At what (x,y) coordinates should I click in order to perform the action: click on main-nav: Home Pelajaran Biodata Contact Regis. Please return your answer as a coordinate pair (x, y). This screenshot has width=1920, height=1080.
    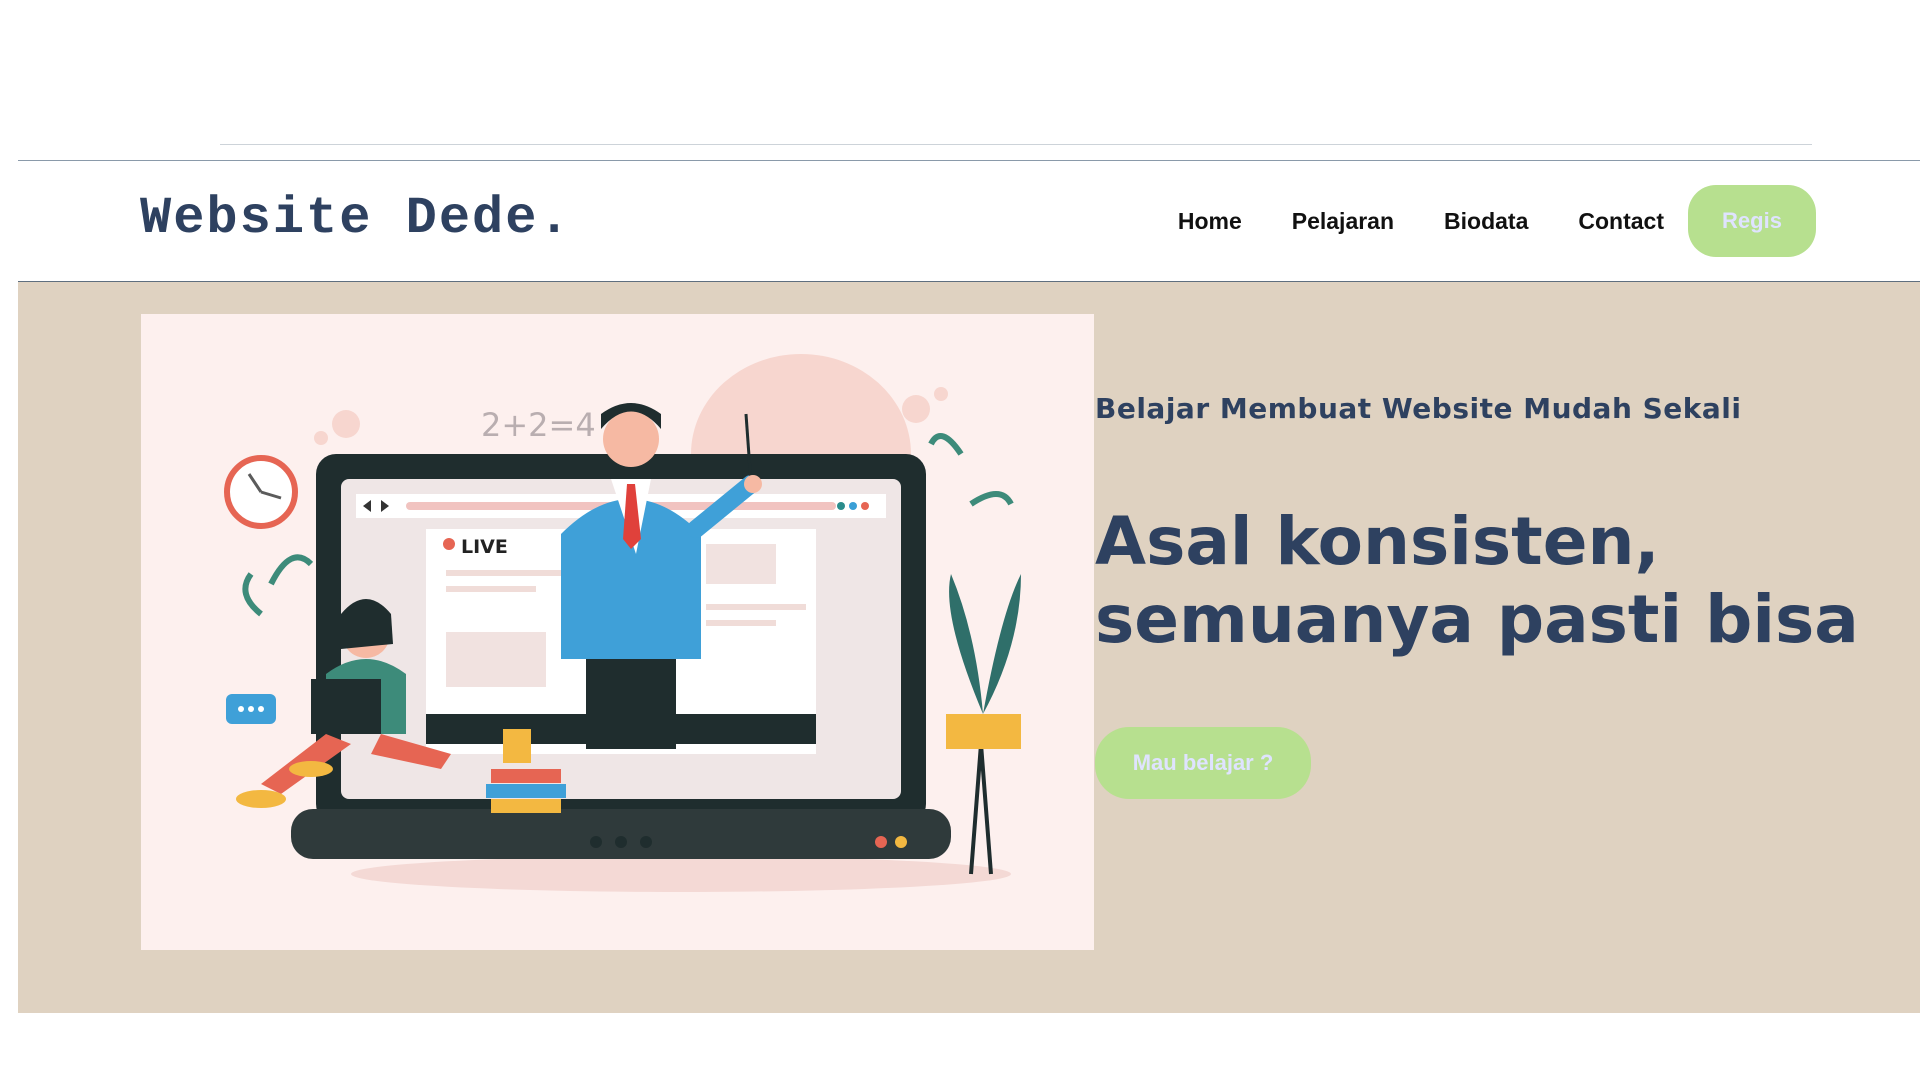
    Looking at the image, I should click on (1497, 221).